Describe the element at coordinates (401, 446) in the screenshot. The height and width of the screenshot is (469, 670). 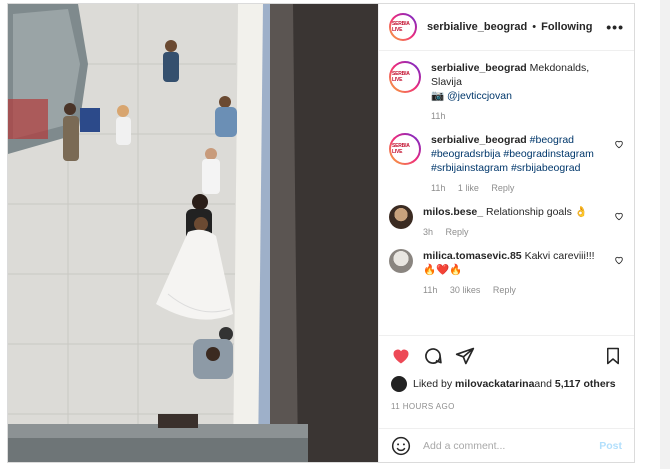
I see `emoji-icon` at that location.